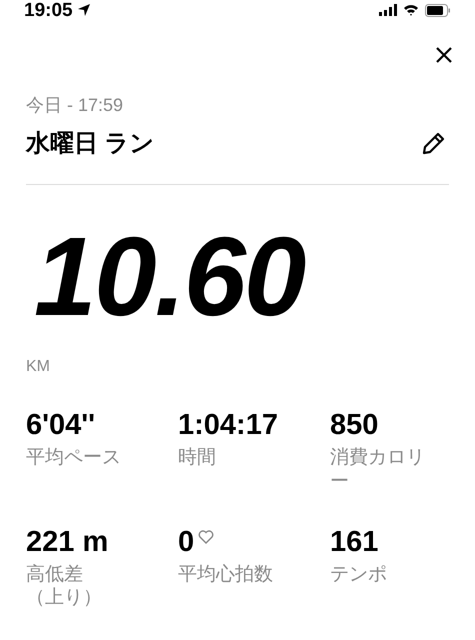 This screenshot has height=640, width=475. I want to click on stat-value: 221 m, so click(67, 542).